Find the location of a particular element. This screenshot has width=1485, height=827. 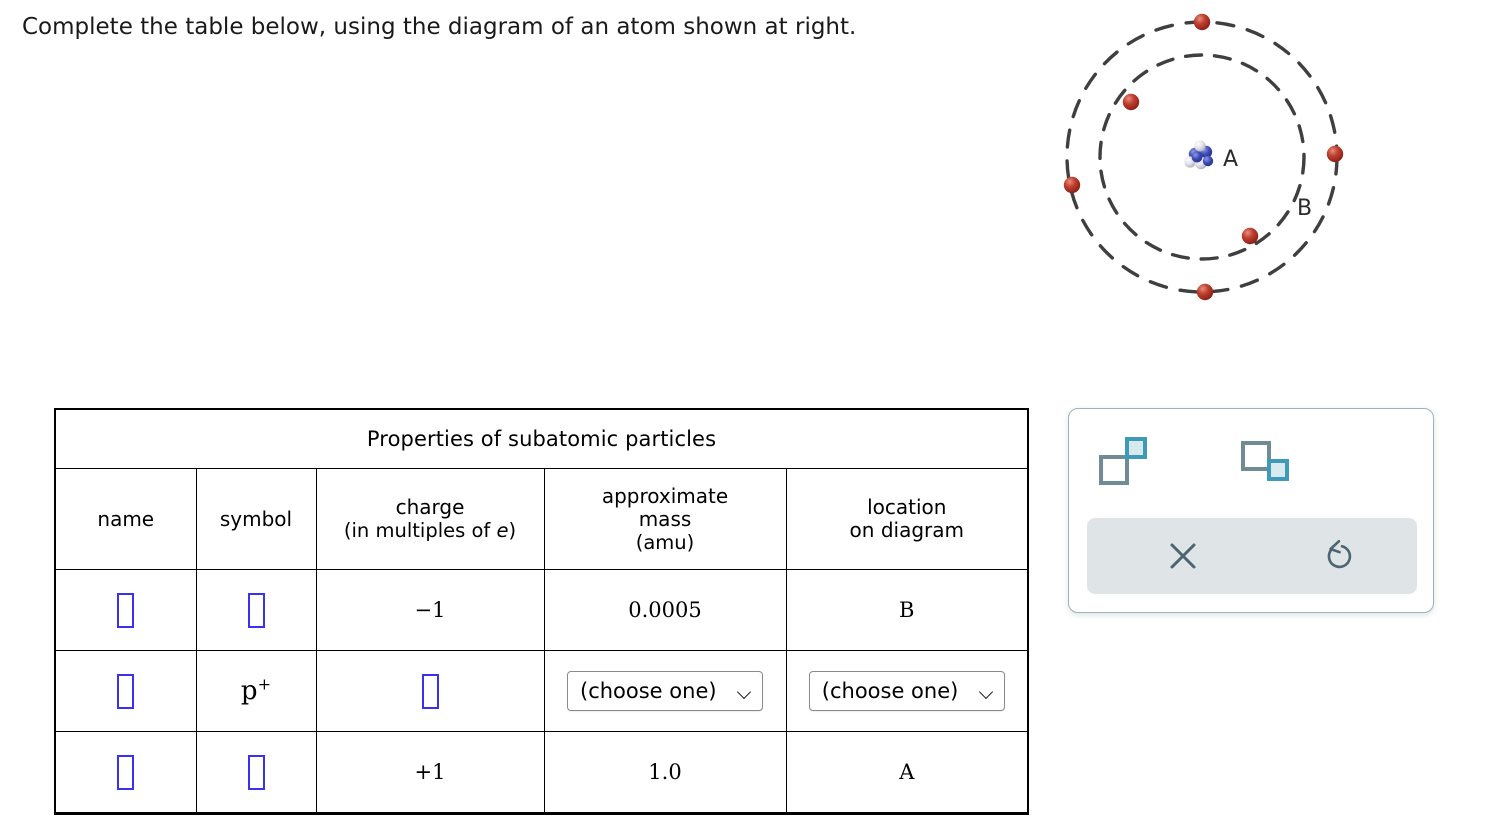

proton-symbol: p+ is located at coordinates (256, 690).